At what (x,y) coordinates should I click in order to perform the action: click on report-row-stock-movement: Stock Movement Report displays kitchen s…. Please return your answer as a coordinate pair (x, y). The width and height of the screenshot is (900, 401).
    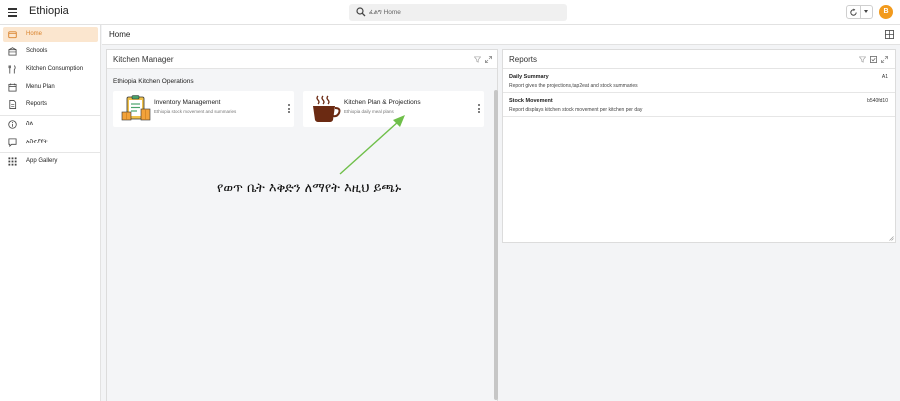
    Looking at the image, I should click on (699, 105).